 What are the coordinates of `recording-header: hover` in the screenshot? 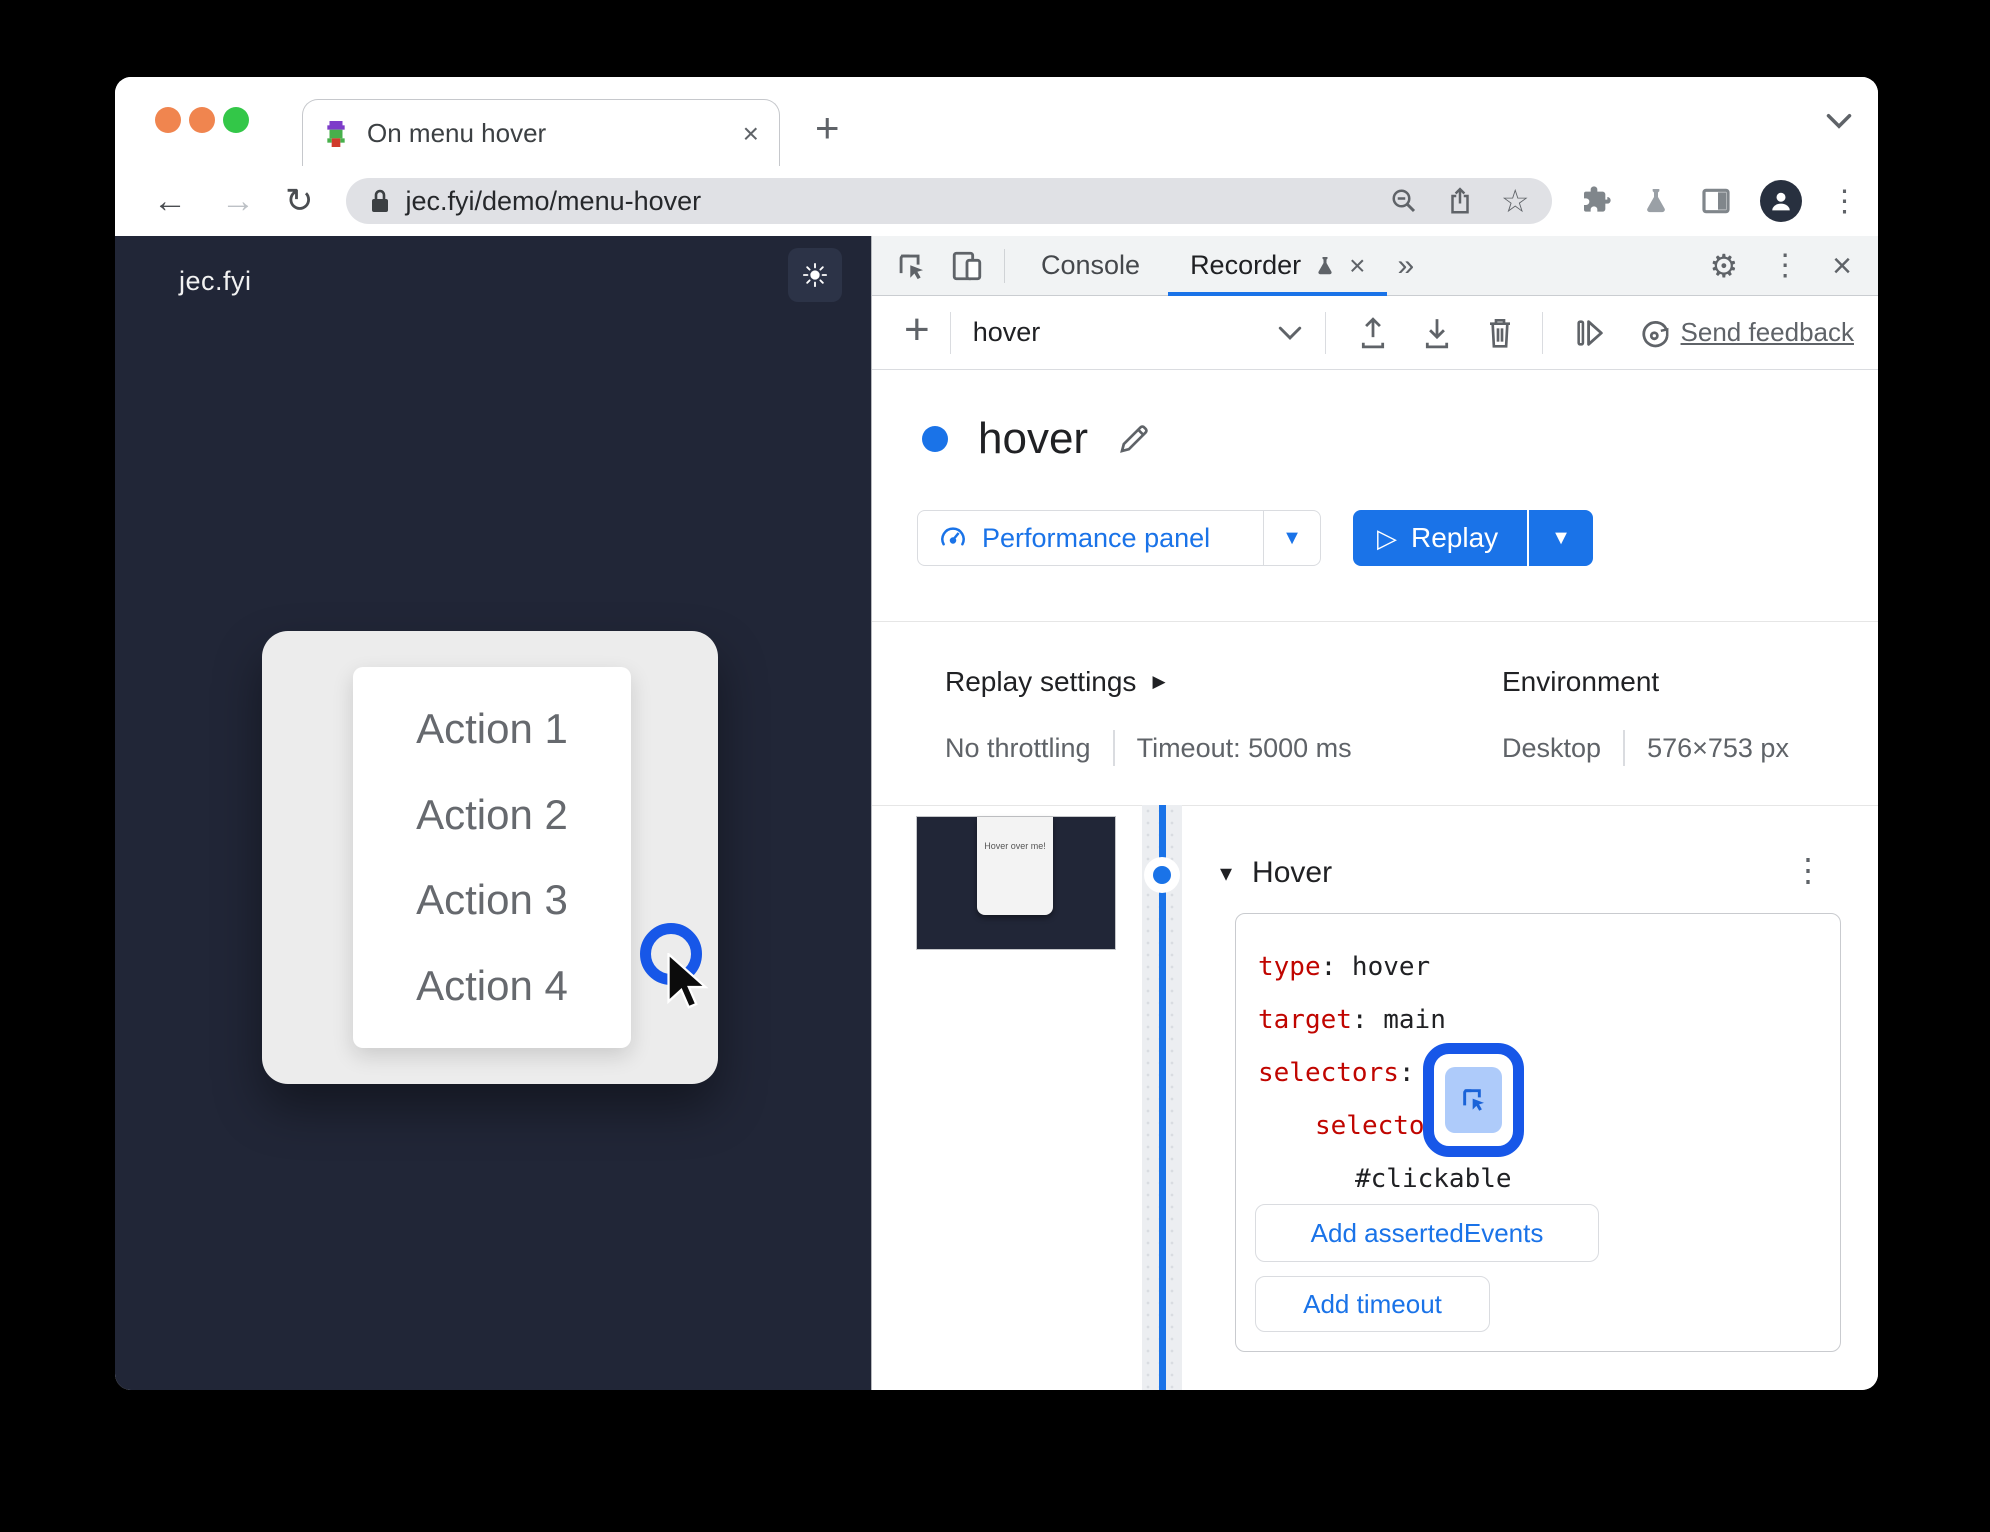 It's located at (1375, 439).